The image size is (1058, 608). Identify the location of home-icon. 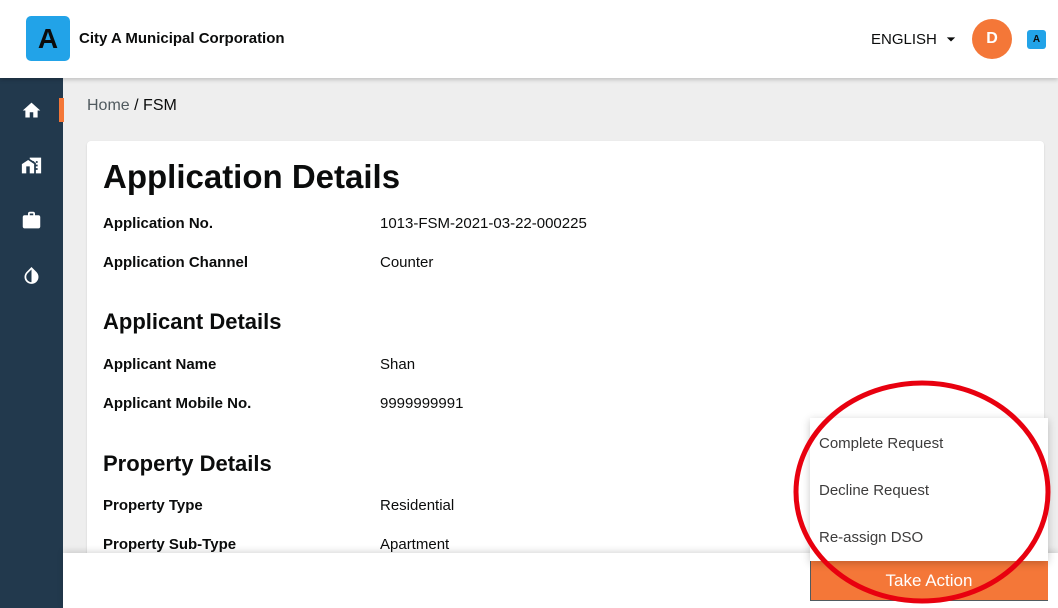
(31, 109).